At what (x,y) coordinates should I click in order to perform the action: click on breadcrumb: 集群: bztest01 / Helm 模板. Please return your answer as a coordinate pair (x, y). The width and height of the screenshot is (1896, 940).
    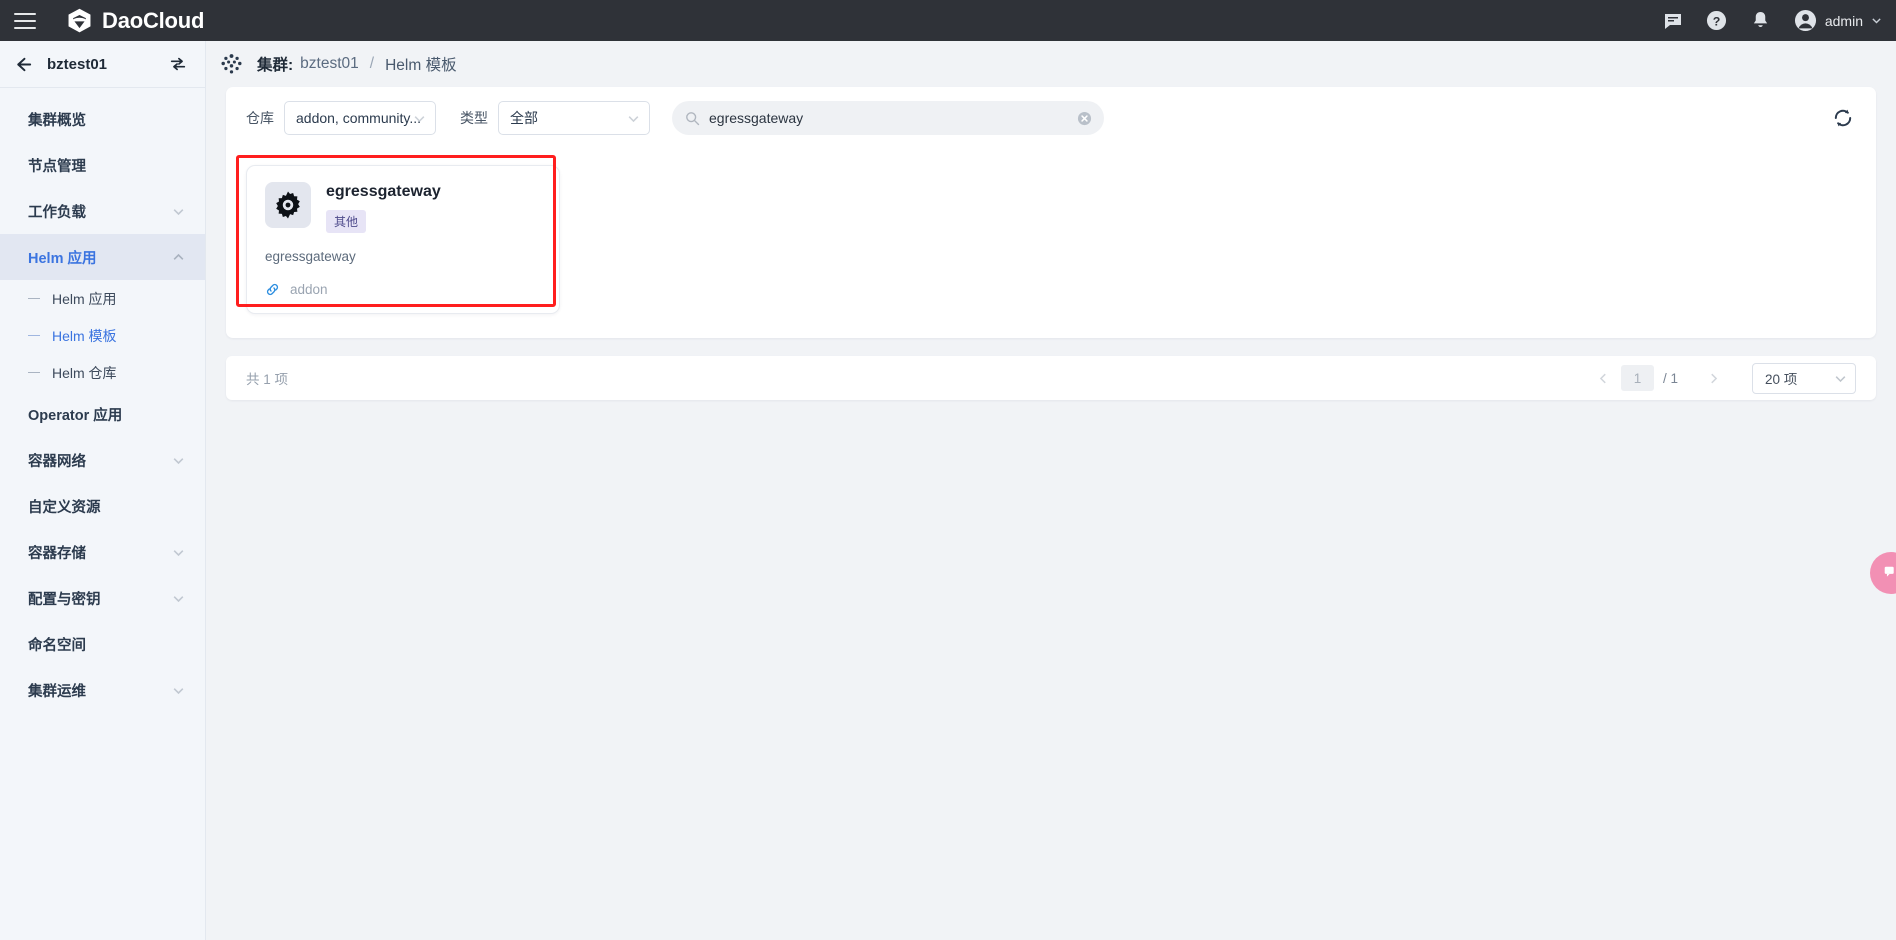
    Looking at the image, I should click on (1051, 64).